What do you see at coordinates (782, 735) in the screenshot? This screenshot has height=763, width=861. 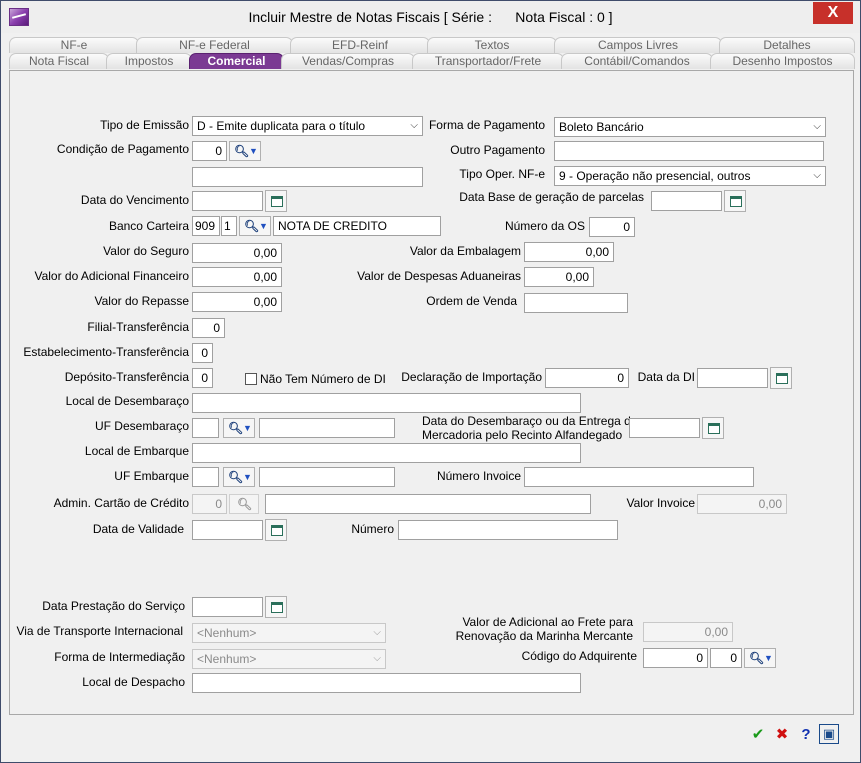 I see `cancel-button: ✖` at bounding box center [782, 735].